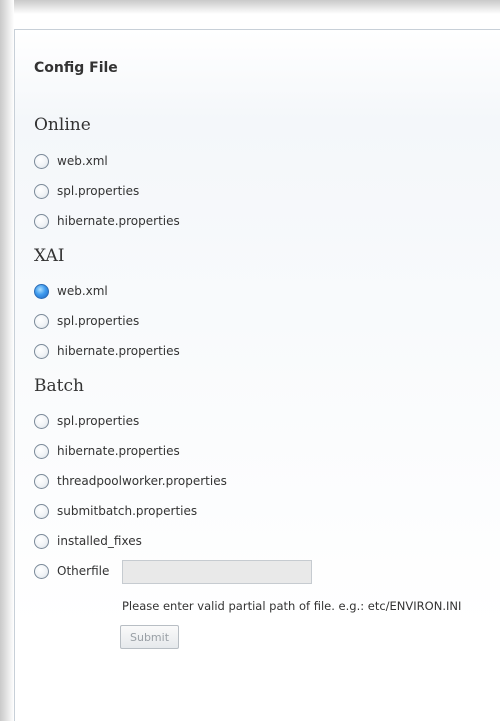 This screenshot has height=721, width=500. I want to click on section-heading-batch: Batch, so click(59, 386).